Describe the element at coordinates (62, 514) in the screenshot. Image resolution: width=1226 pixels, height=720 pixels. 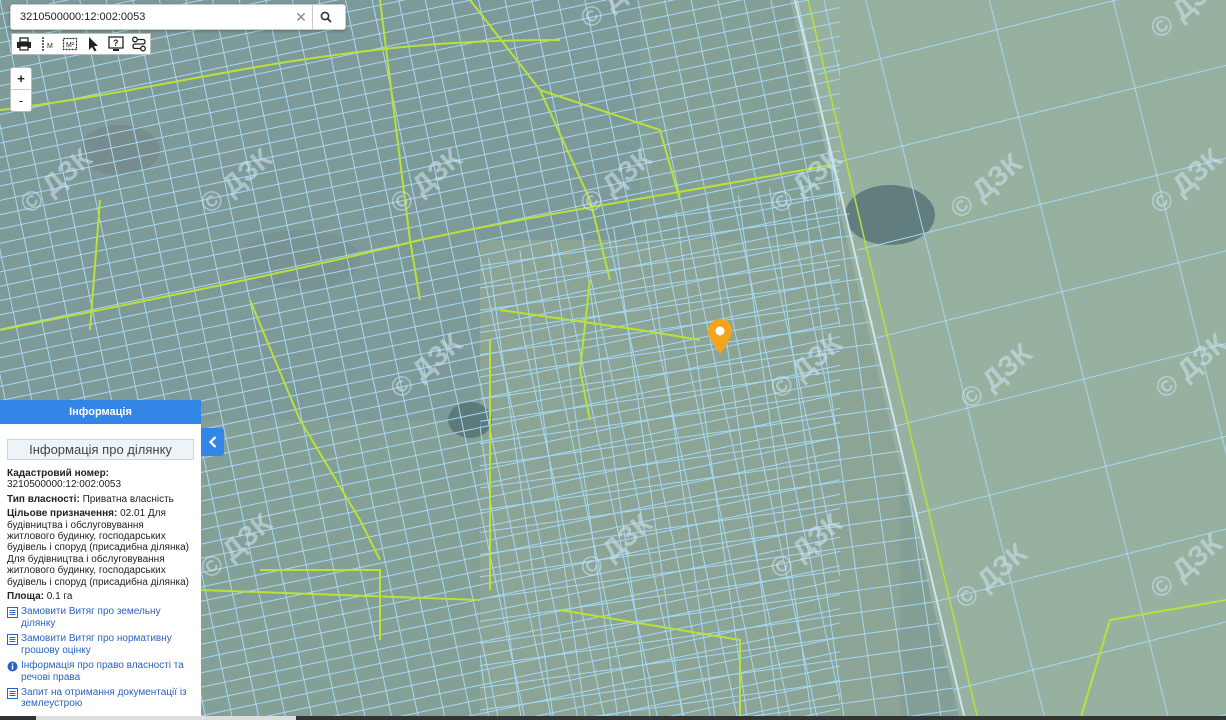
I see `purpose-label: Цільове призначення:` at that location.